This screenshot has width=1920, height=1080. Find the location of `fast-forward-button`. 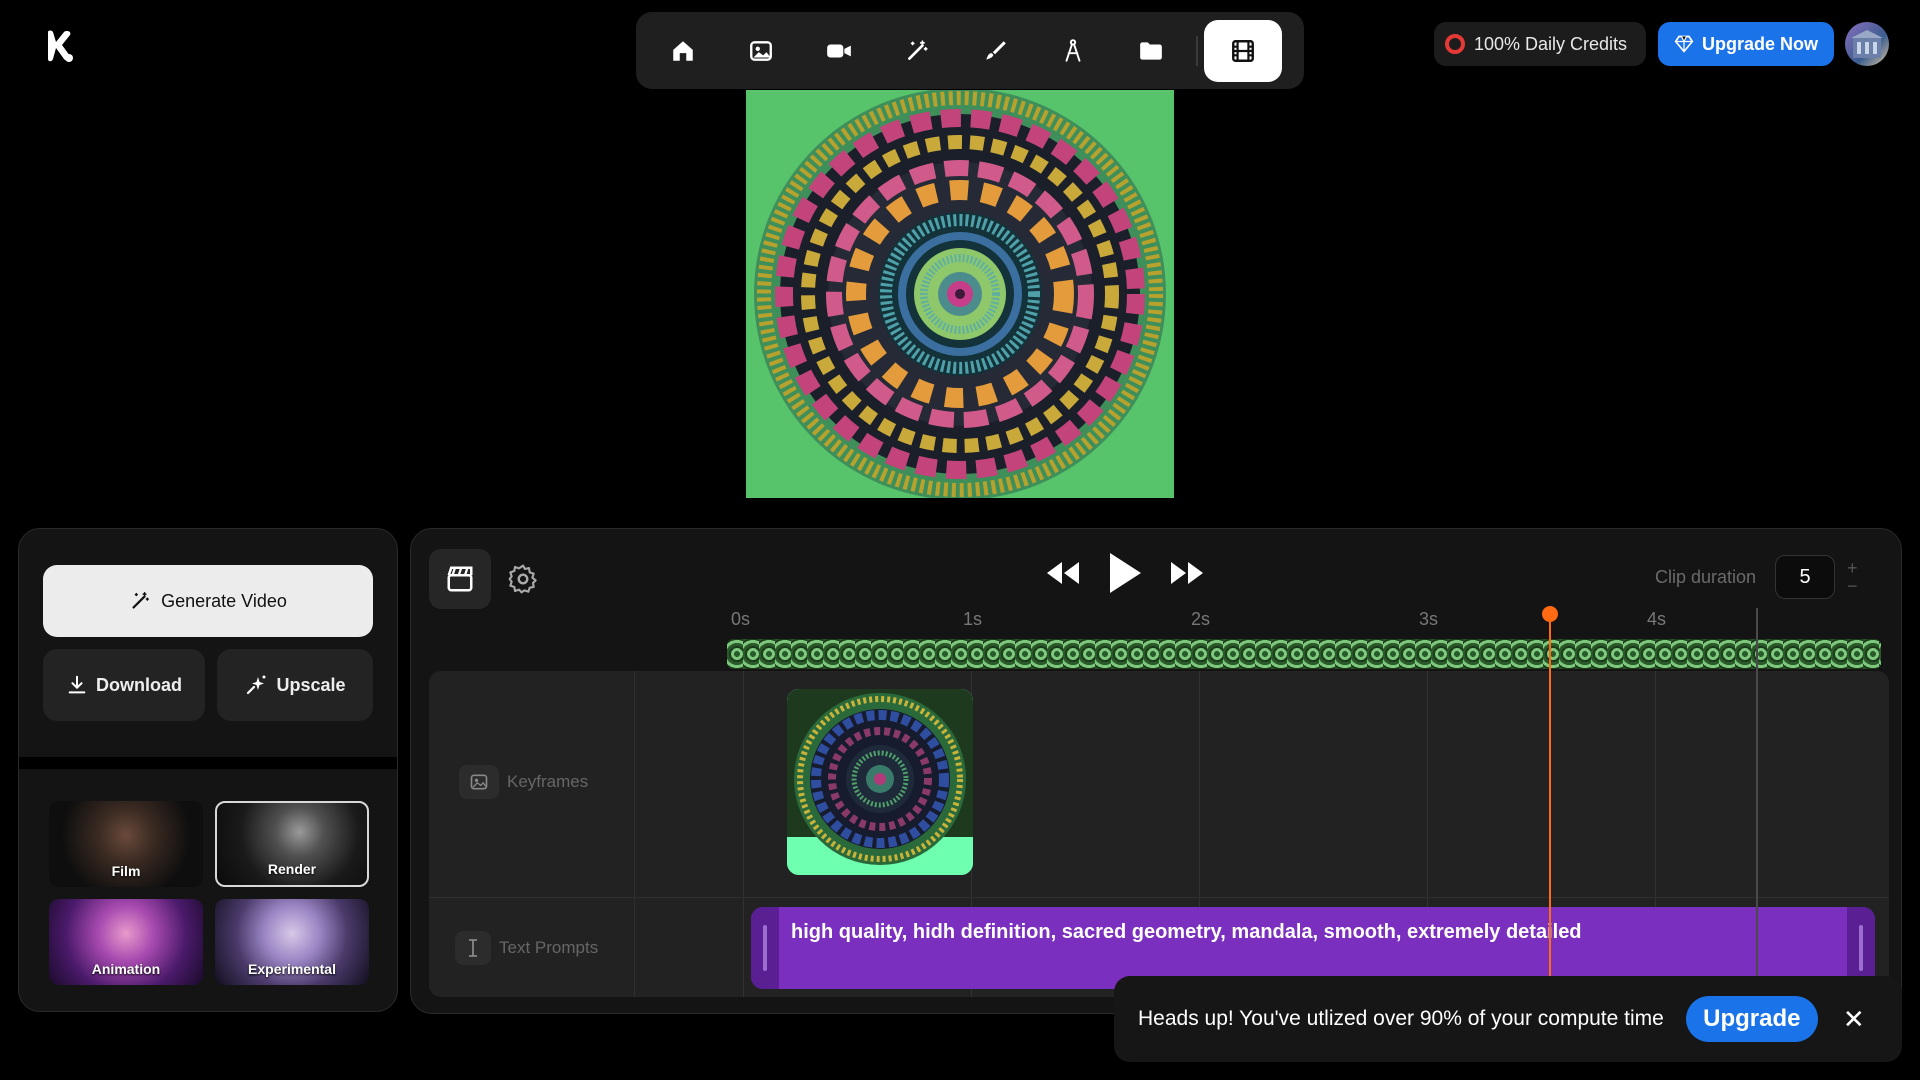

fast-forward-button is located at coordinates (1187, 573).